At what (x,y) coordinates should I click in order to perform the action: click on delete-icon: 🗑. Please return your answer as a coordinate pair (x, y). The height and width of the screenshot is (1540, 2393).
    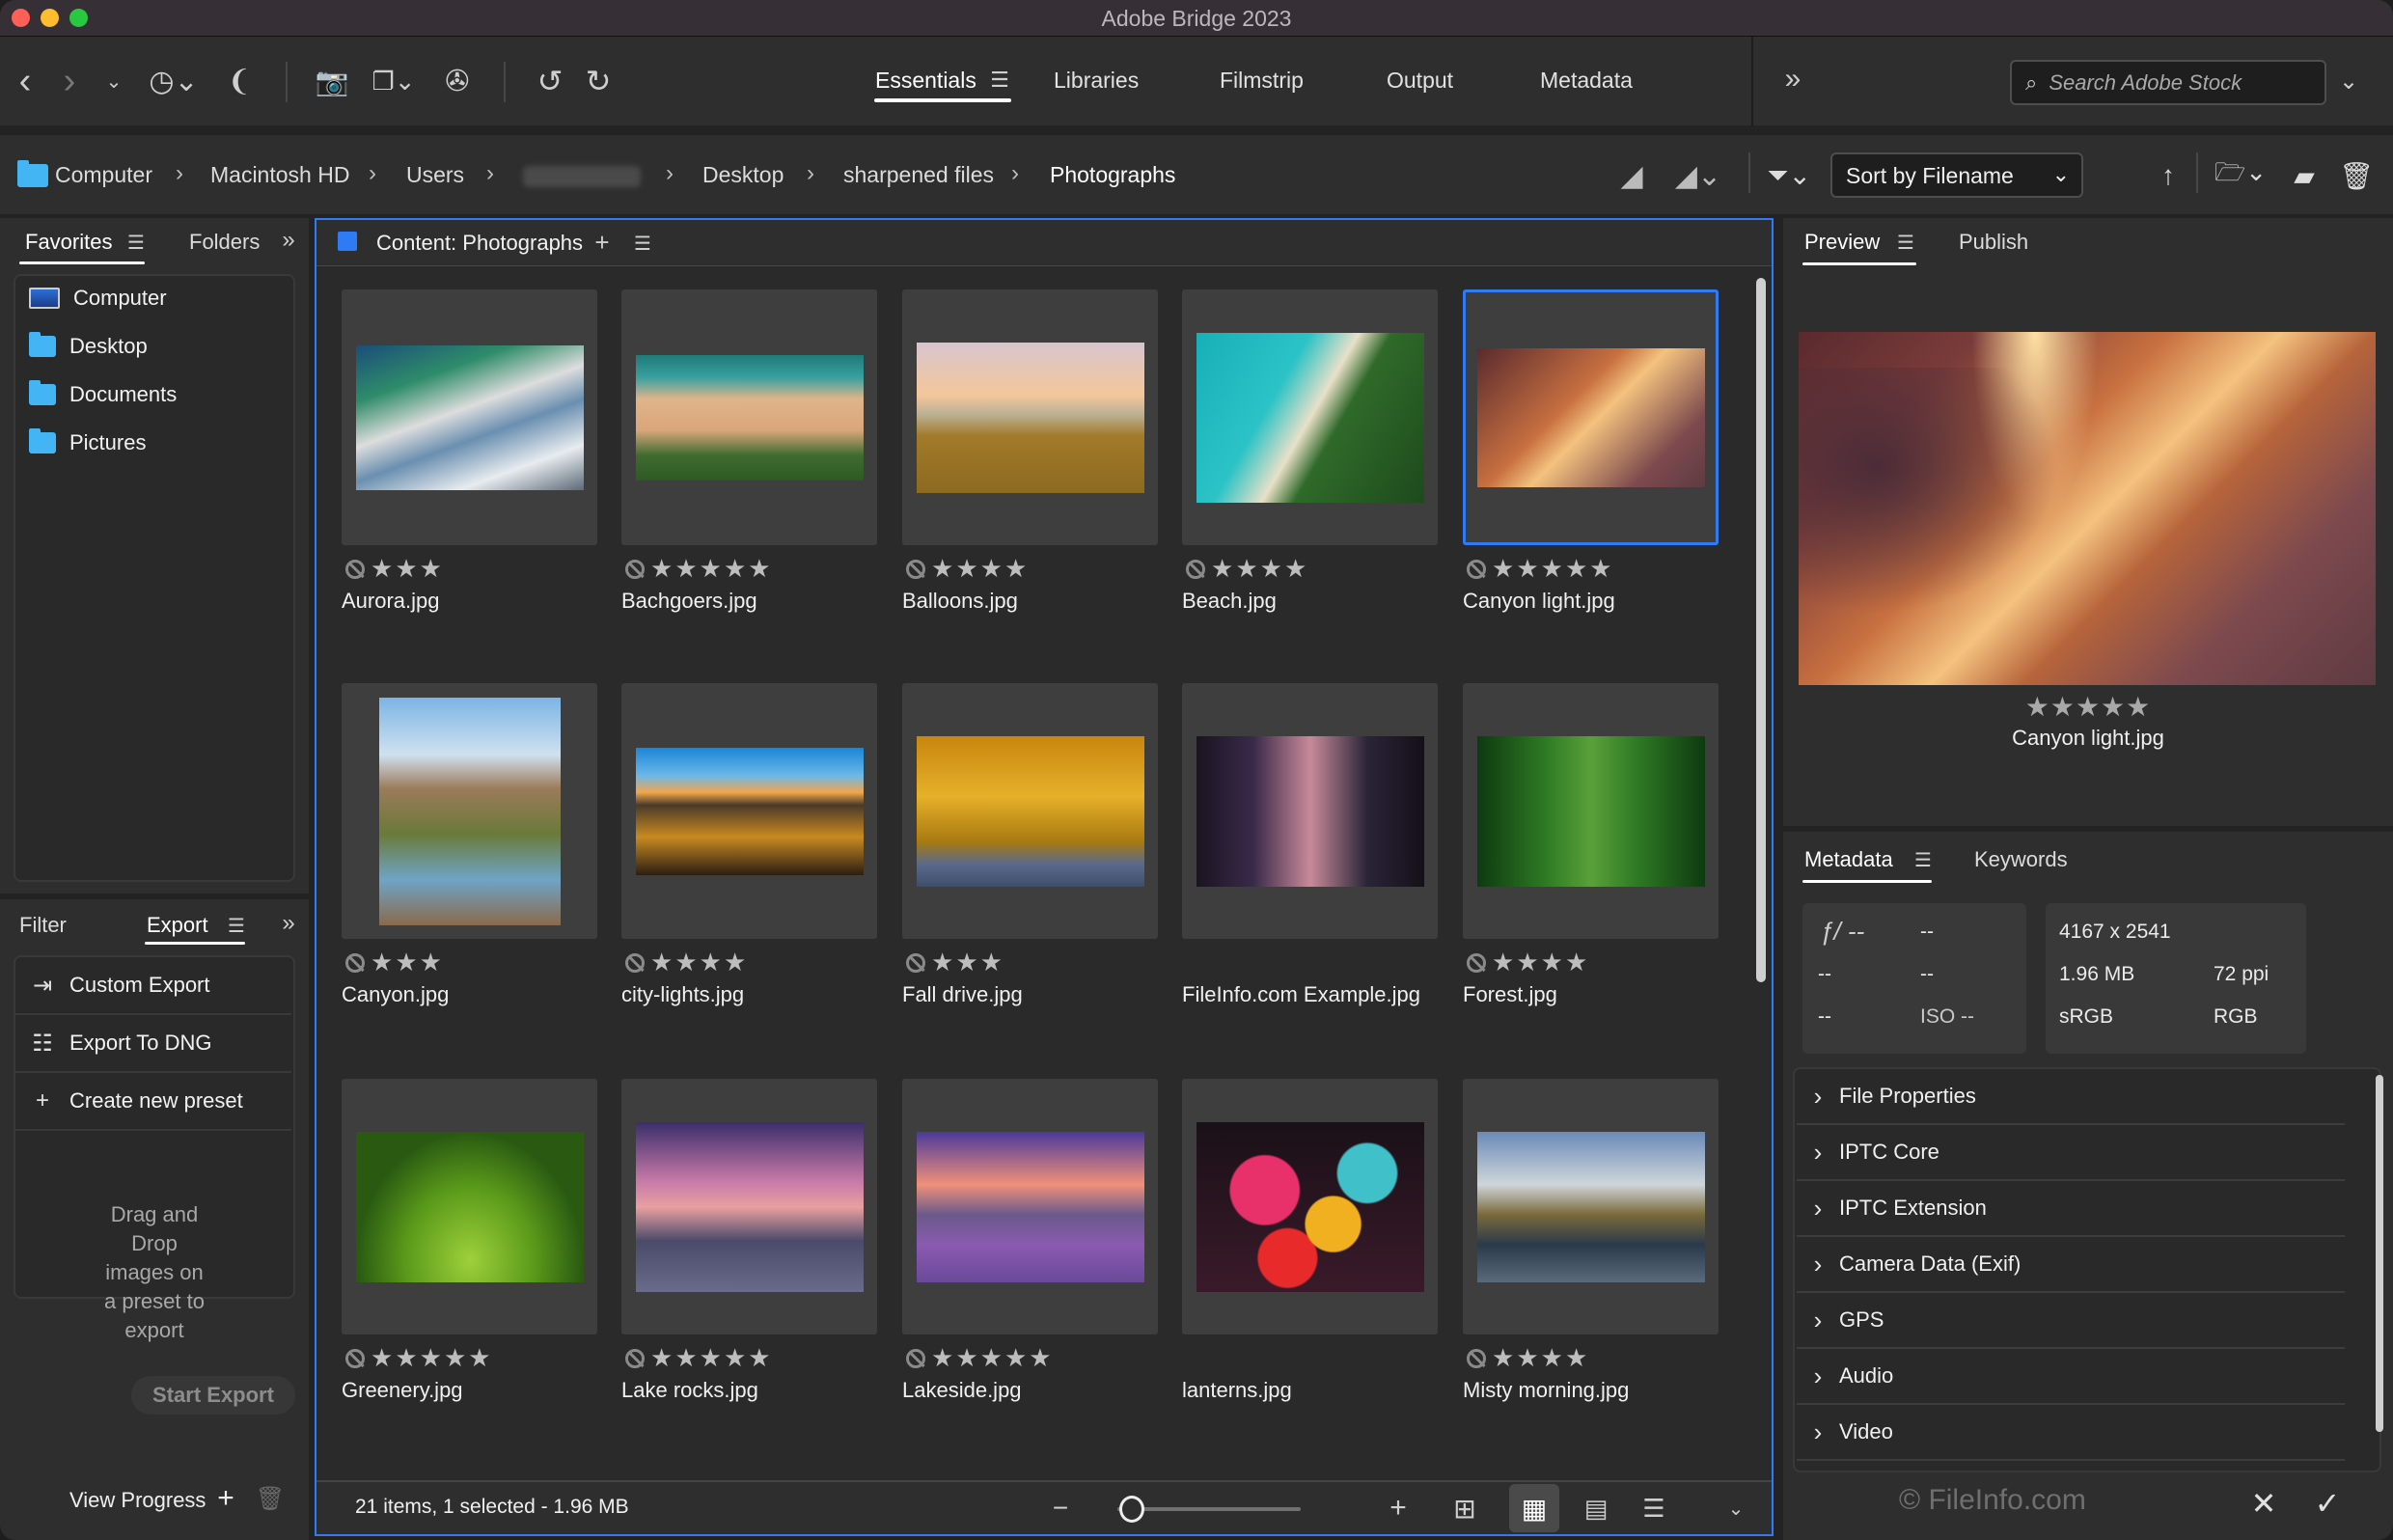
    Looking at the image, I should click on (2356, 175).